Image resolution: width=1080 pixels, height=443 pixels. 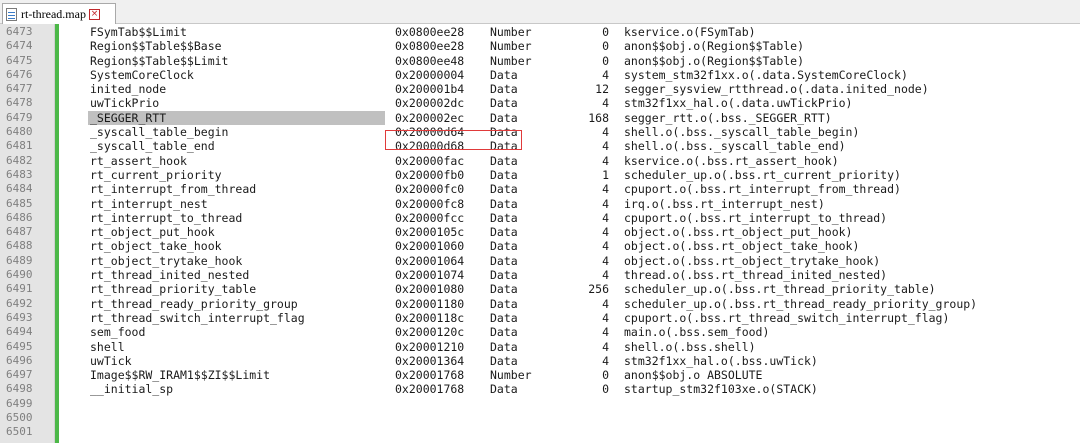 I want to click on line-number: 6491, so click(x=19, y=289).